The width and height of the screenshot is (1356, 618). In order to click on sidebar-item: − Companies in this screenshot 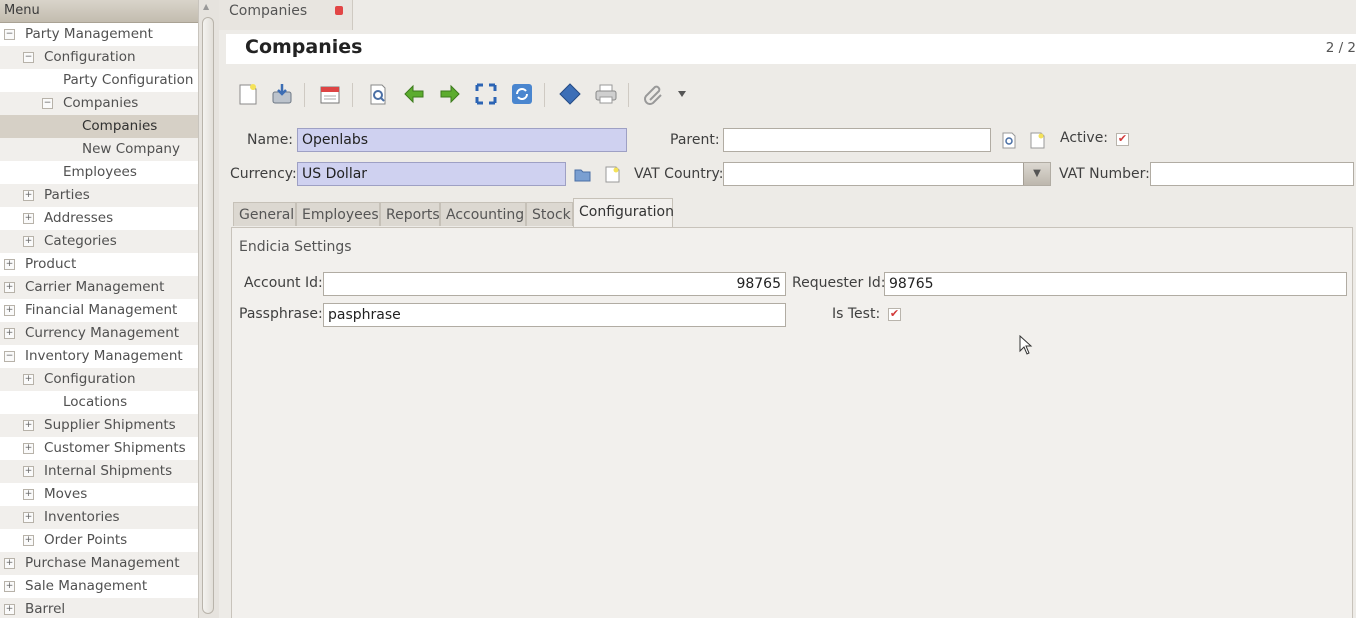, I will do `click(99, 103)`.